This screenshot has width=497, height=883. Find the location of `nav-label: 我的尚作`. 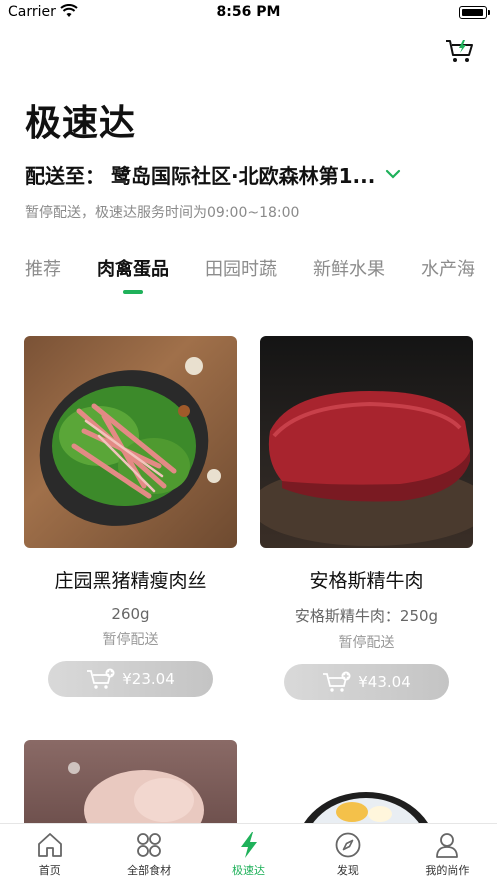

nav-label: 我的尚作 is located at coordinates (447, 870).